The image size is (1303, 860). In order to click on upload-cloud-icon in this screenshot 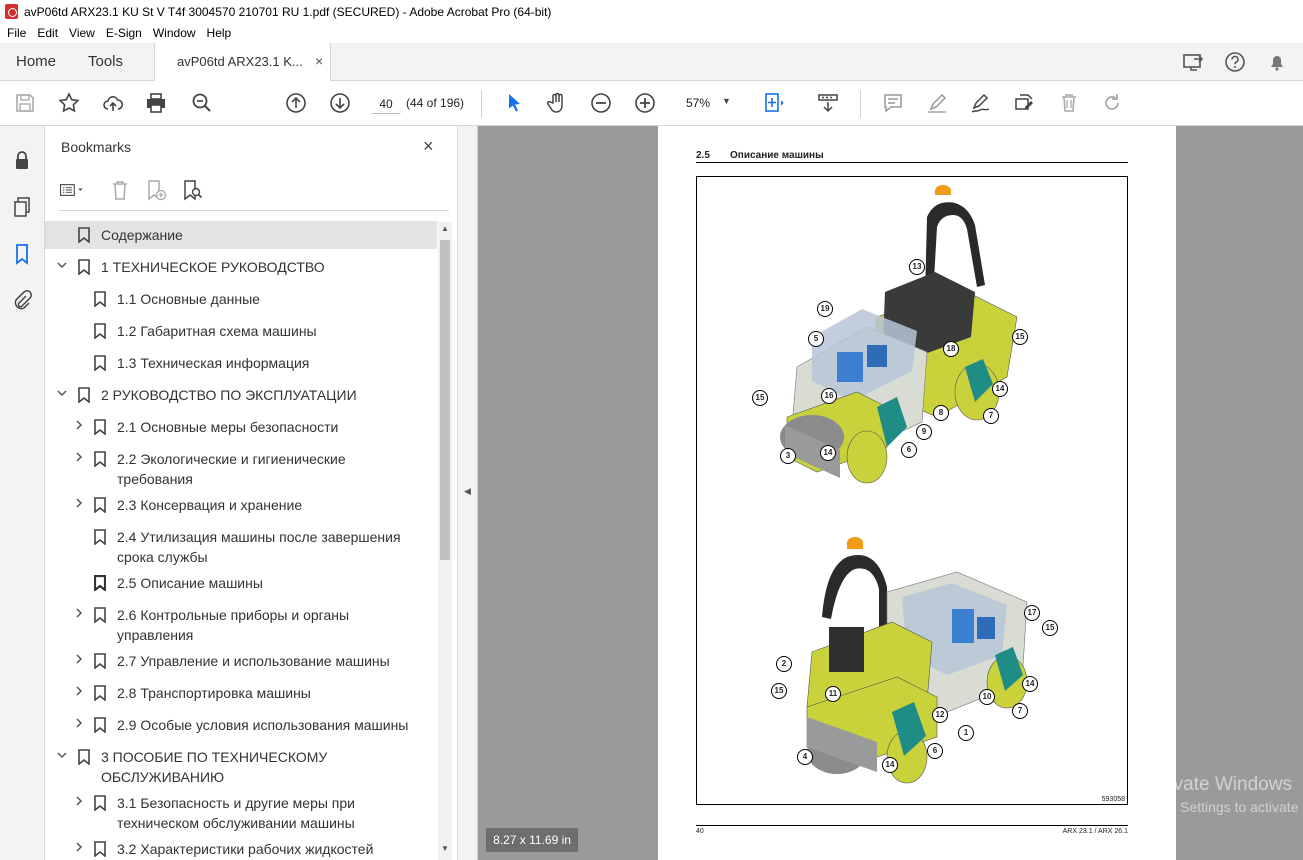, I will do `click(113, 103)`.